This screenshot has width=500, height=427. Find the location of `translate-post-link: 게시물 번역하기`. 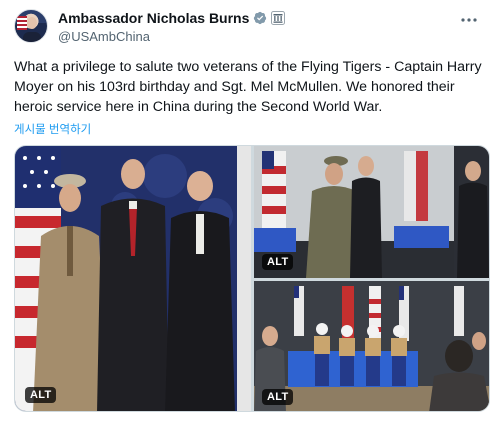

translate-post-link: 게시물 번역하기 is located at coordinates (52, 129).